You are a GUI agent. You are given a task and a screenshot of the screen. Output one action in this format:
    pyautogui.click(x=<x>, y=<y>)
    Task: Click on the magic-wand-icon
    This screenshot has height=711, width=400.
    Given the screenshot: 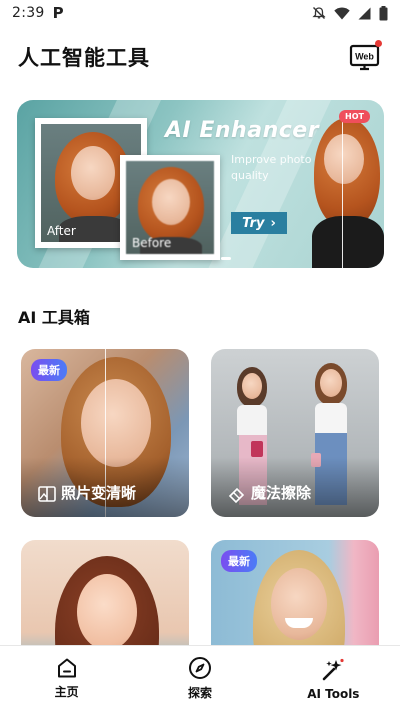 What is the action you would take?
    pyautogui.click(x=333, y=669)
    